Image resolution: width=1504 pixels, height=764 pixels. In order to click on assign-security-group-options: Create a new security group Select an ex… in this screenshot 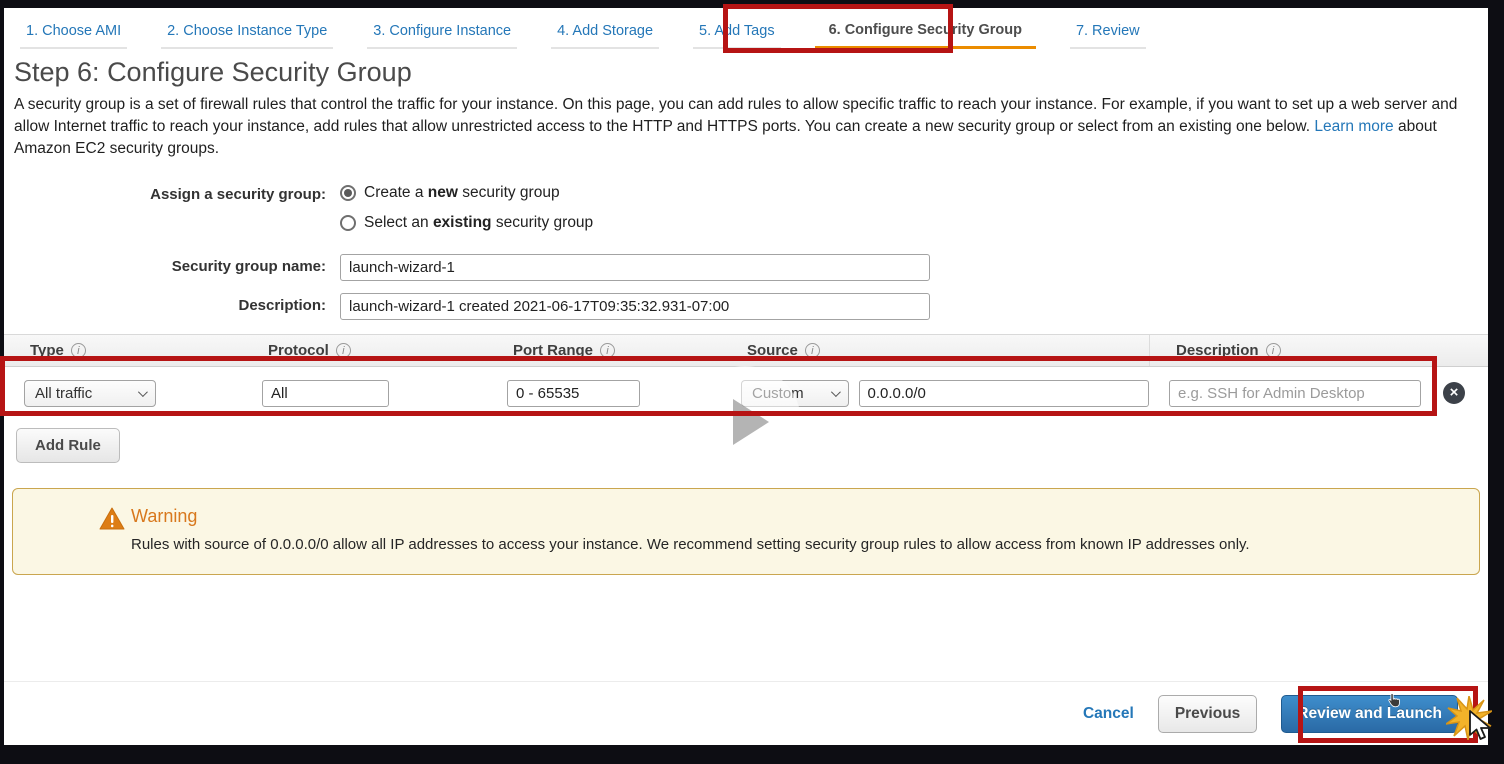, I will do `click(466, 207)`.